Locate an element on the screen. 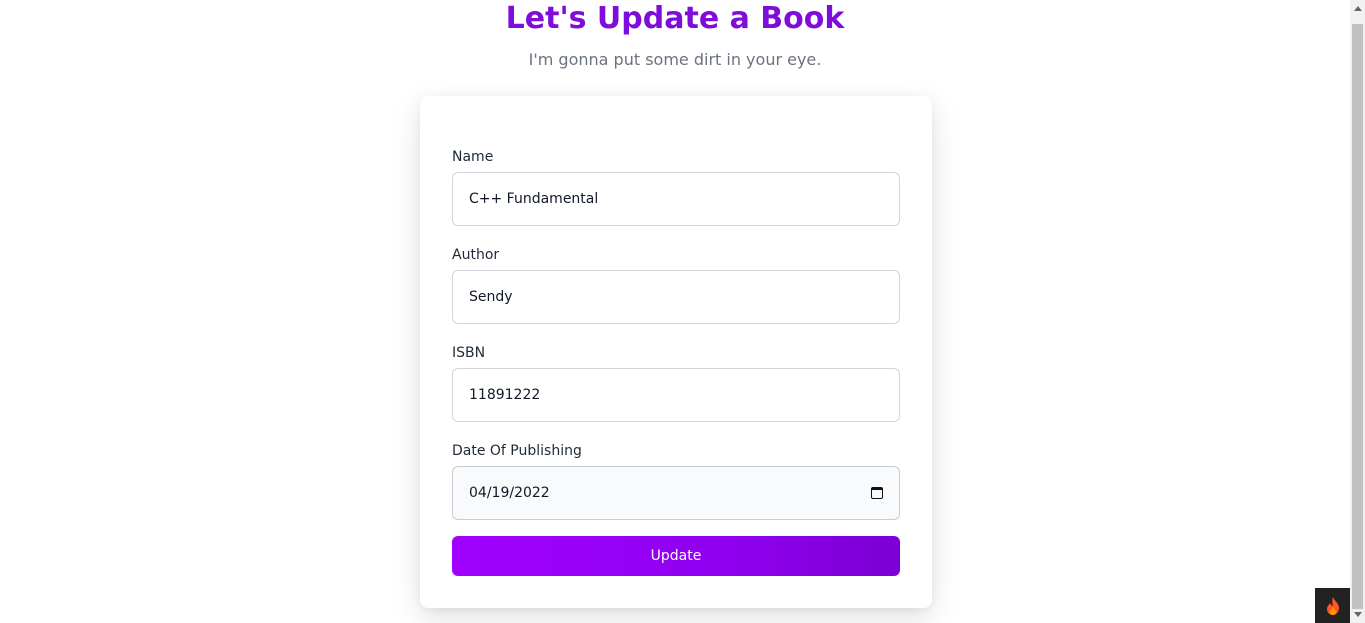  page-title: Let's Update a Book is located at coordinates (675, 18).